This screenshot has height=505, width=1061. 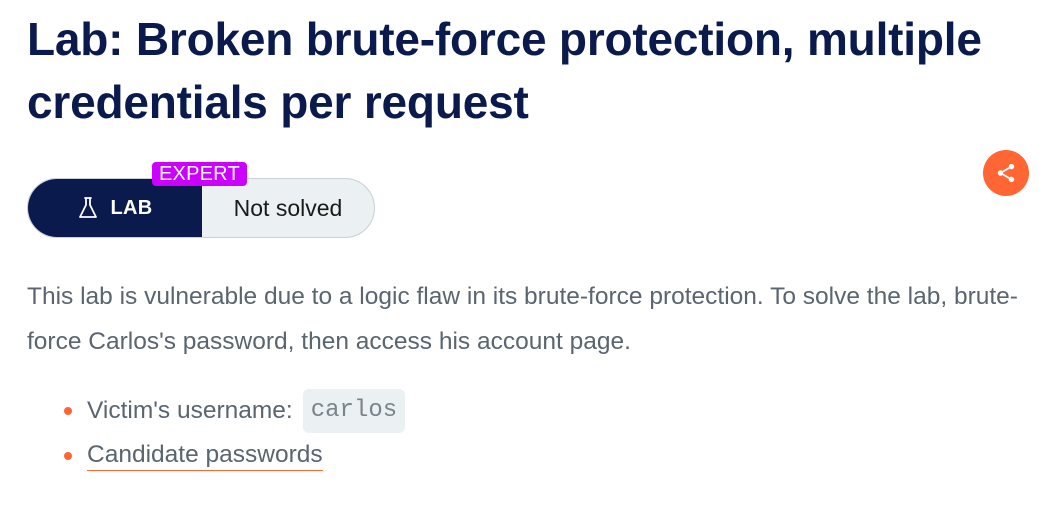 What do you see at coordinates (190, 410) in the screenshot?
I see `victim-label: Victim's username:` at bounding box center [190, 410].